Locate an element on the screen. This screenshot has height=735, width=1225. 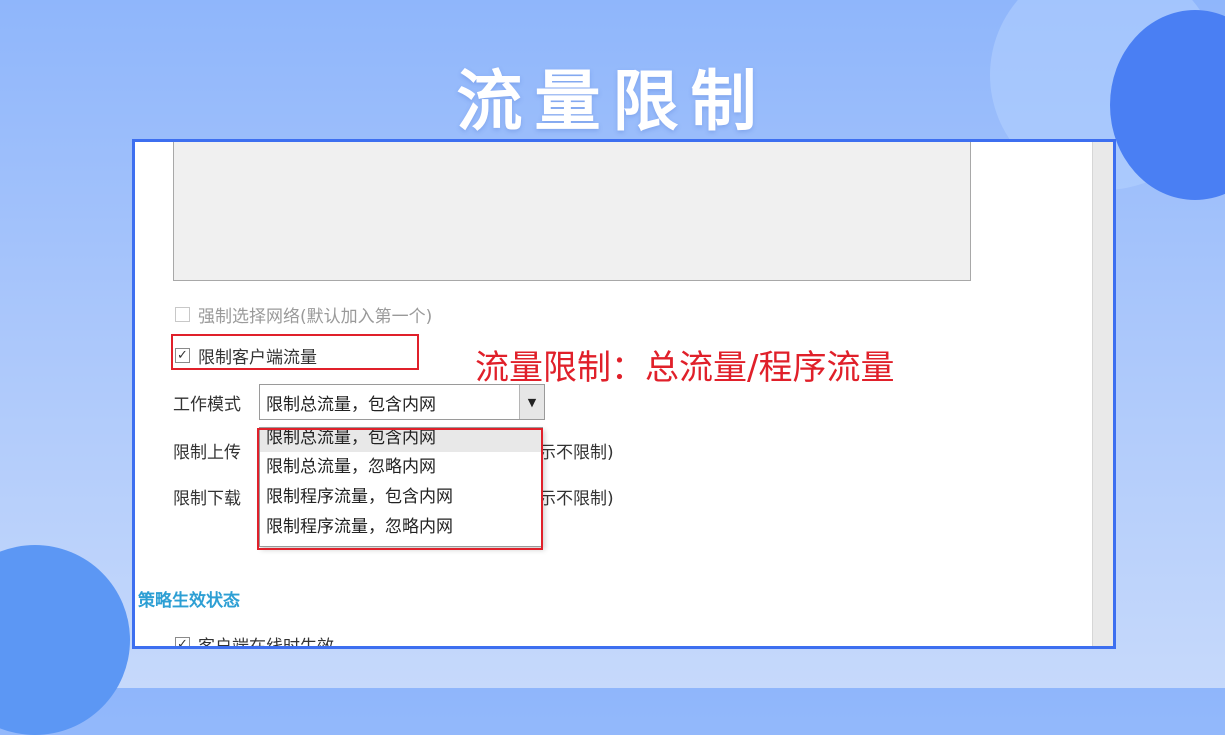
policy-section-title: 策略生效状态 is located at coordinates (189, 601).